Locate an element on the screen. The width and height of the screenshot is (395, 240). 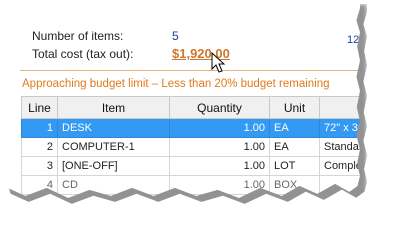
item-cell: DESK is located at coordinates (113, 128).